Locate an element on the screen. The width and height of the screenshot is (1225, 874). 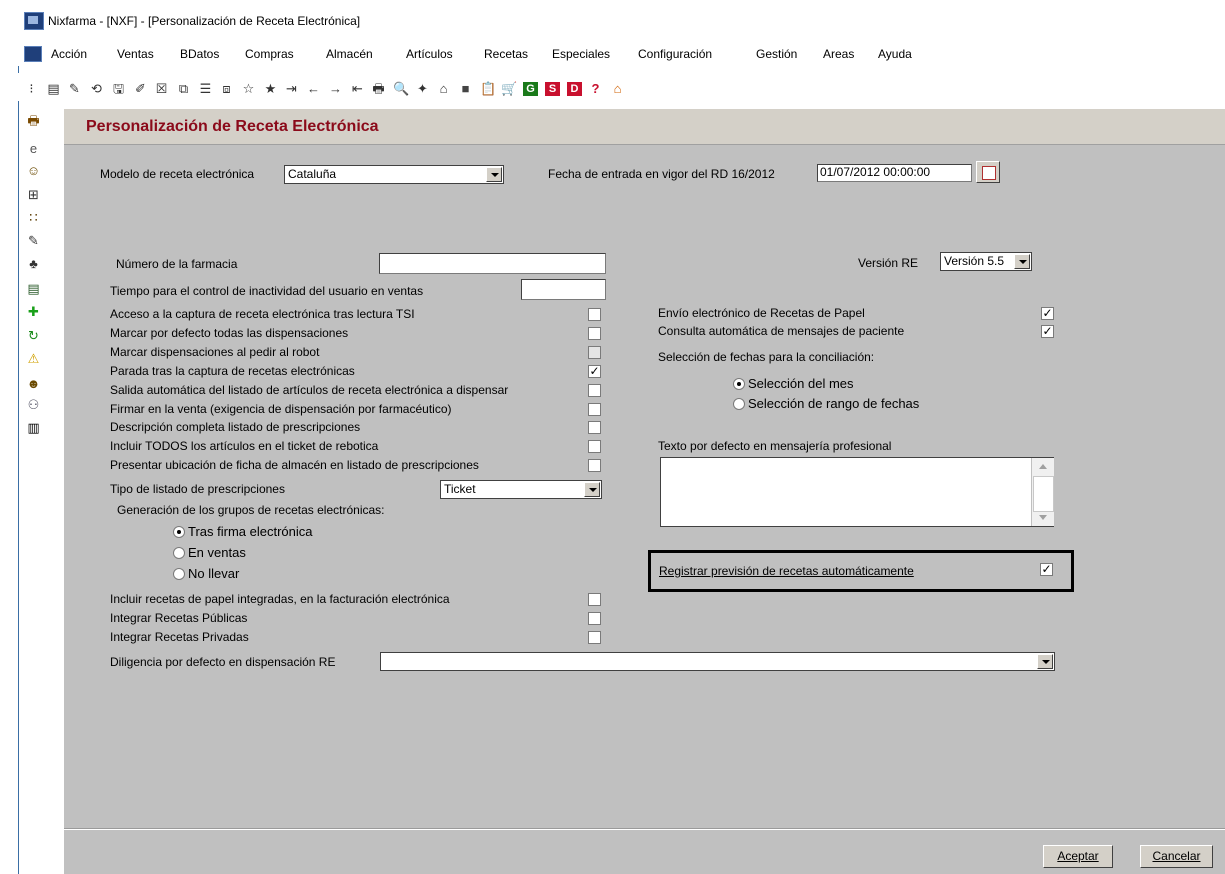
stop-icon: ■ is located at coordinates (465, 89).